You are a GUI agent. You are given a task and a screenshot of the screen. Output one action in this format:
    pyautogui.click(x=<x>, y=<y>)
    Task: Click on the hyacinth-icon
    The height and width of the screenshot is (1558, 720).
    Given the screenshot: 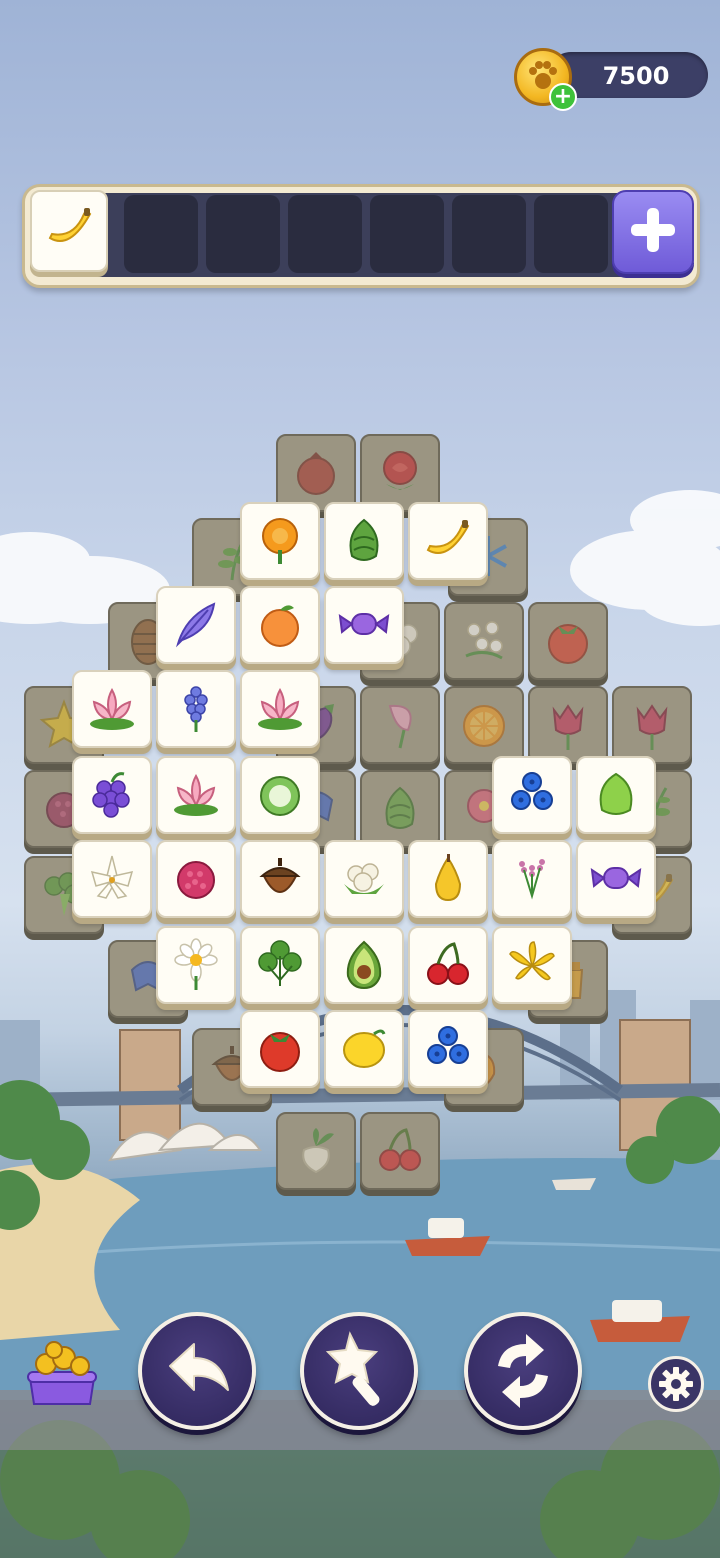 What is the action you would take?
    pyautogui.click(x=196, y=709)
    